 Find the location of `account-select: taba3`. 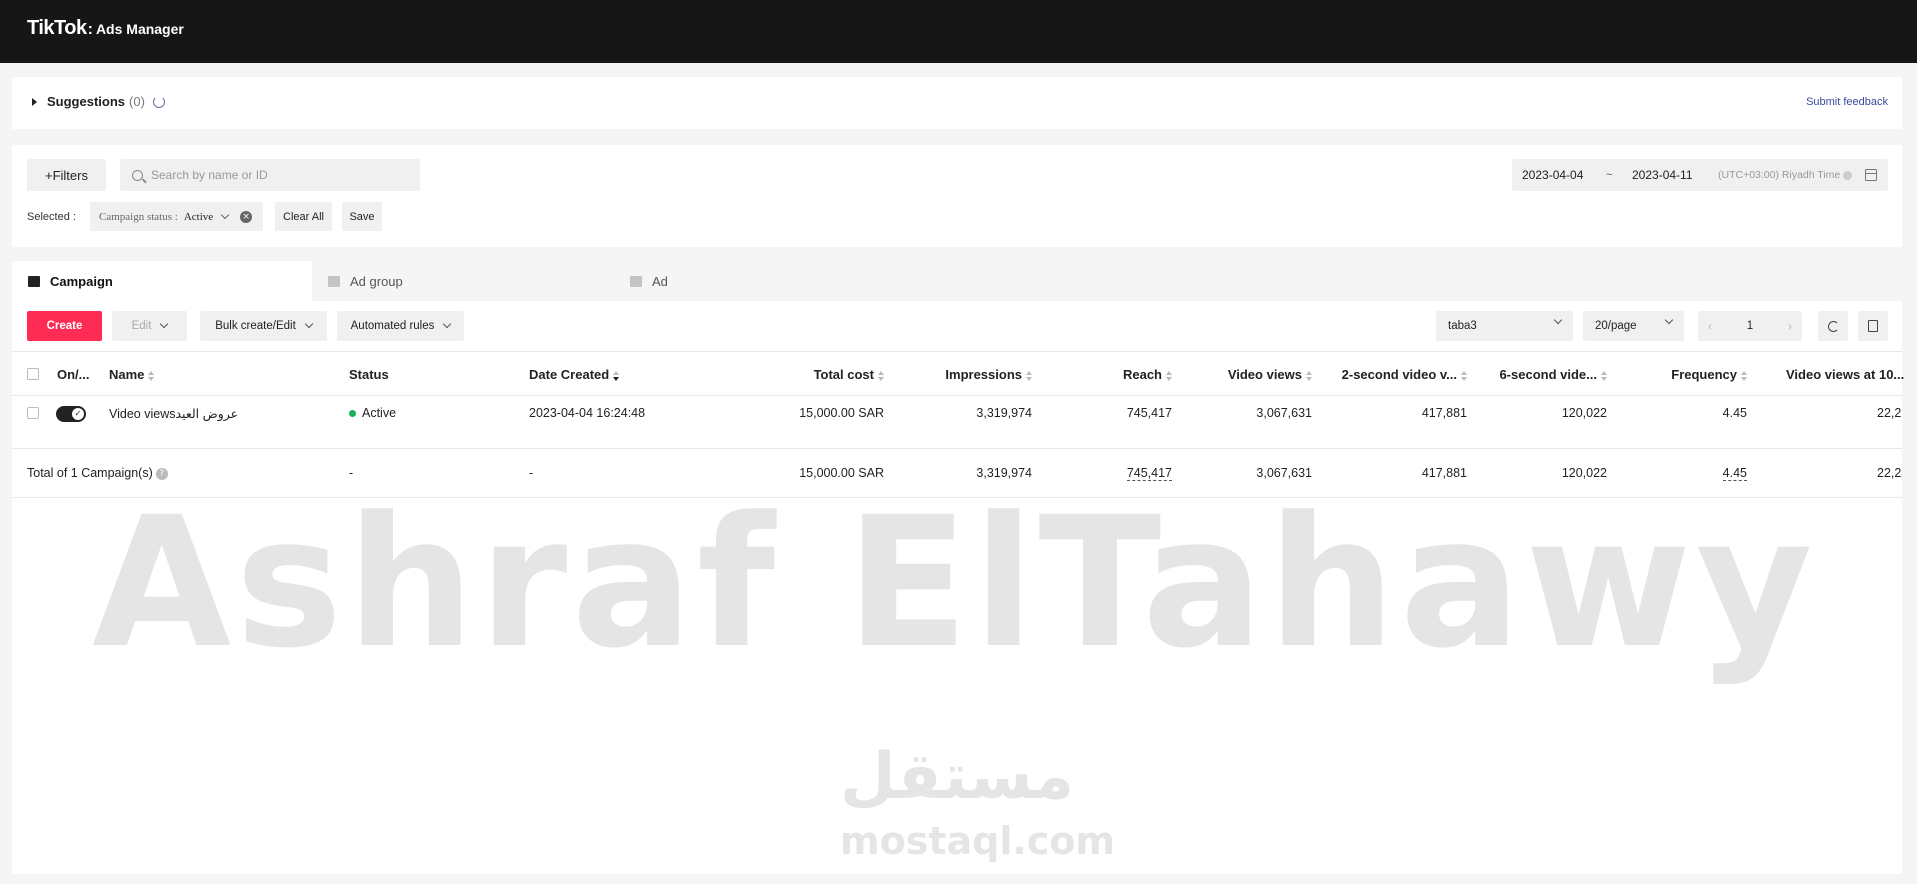

account-select: taba3 is located at coordinates (1504, 326).